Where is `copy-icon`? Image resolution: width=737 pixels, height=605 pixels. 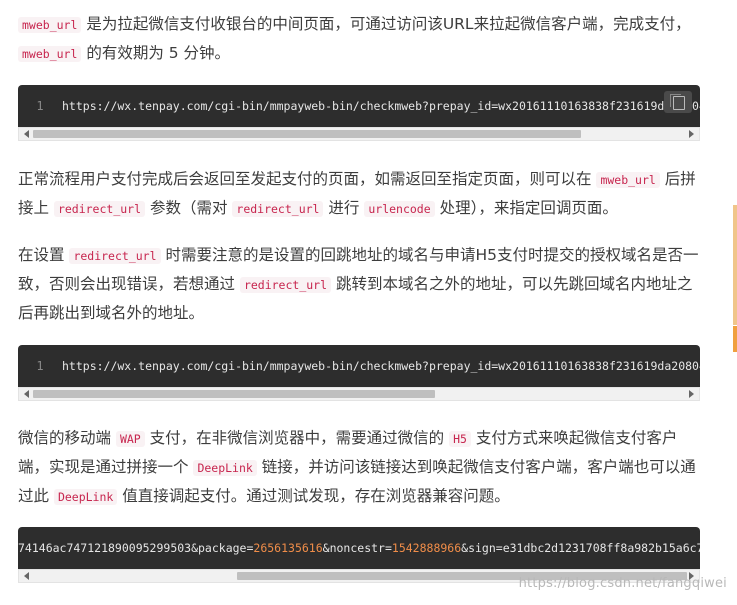 copy-icon is located at coordinates (677, 102).